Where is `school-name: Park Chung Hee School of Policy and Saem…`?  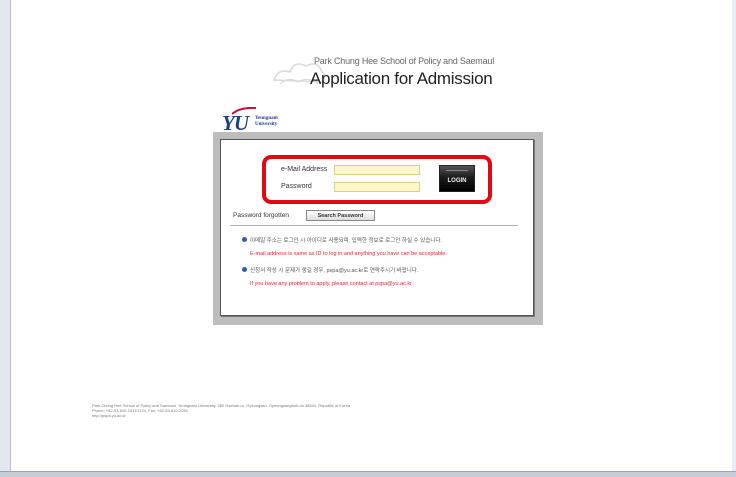
school-name: Park Chung Hee School of Policy and Saem… is located at coordinates (404, 61).